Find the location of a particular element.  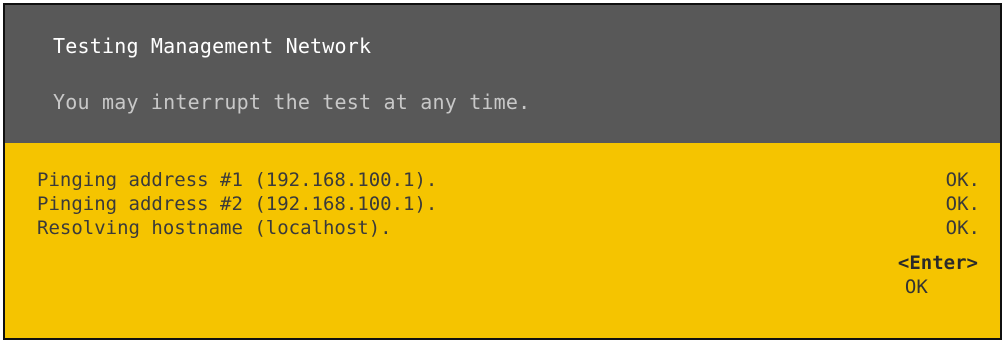

result-row-ping-2: Pinging address #2 (192.168.100.1). OK. is located at coordinates (508, 204).